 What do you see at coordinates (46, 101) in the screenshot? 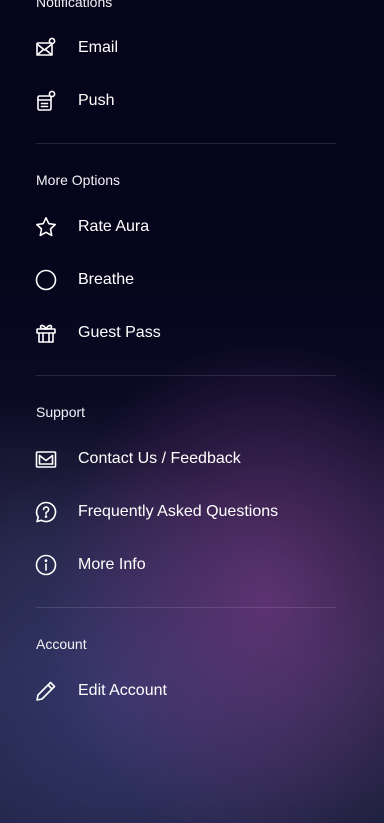
I see `push-notification-icon` at bounding box center [46, 101].